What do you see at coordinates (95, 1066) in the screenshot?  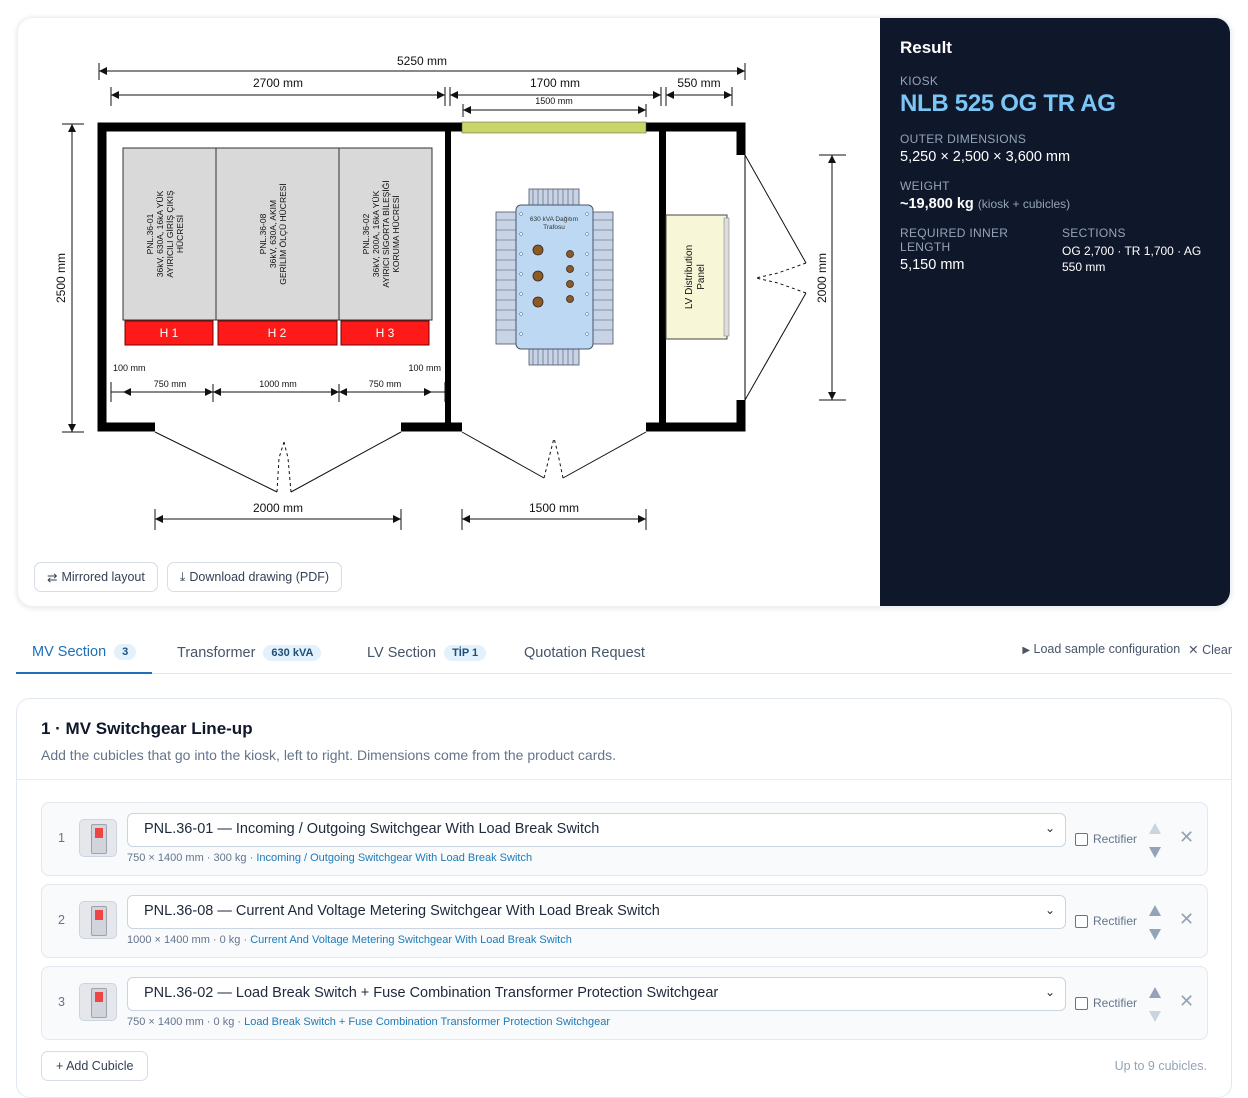 I see `add-cubicle-button: + Add Cubicle` at bounding box center [95, 1066].